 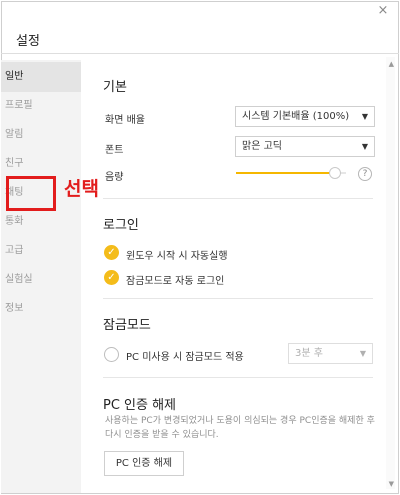 What do you see at coordinates (305, 146) in the screenshot?
I see `font-select: 맑은 고딕 ▼` at bounding box center [305, 146].